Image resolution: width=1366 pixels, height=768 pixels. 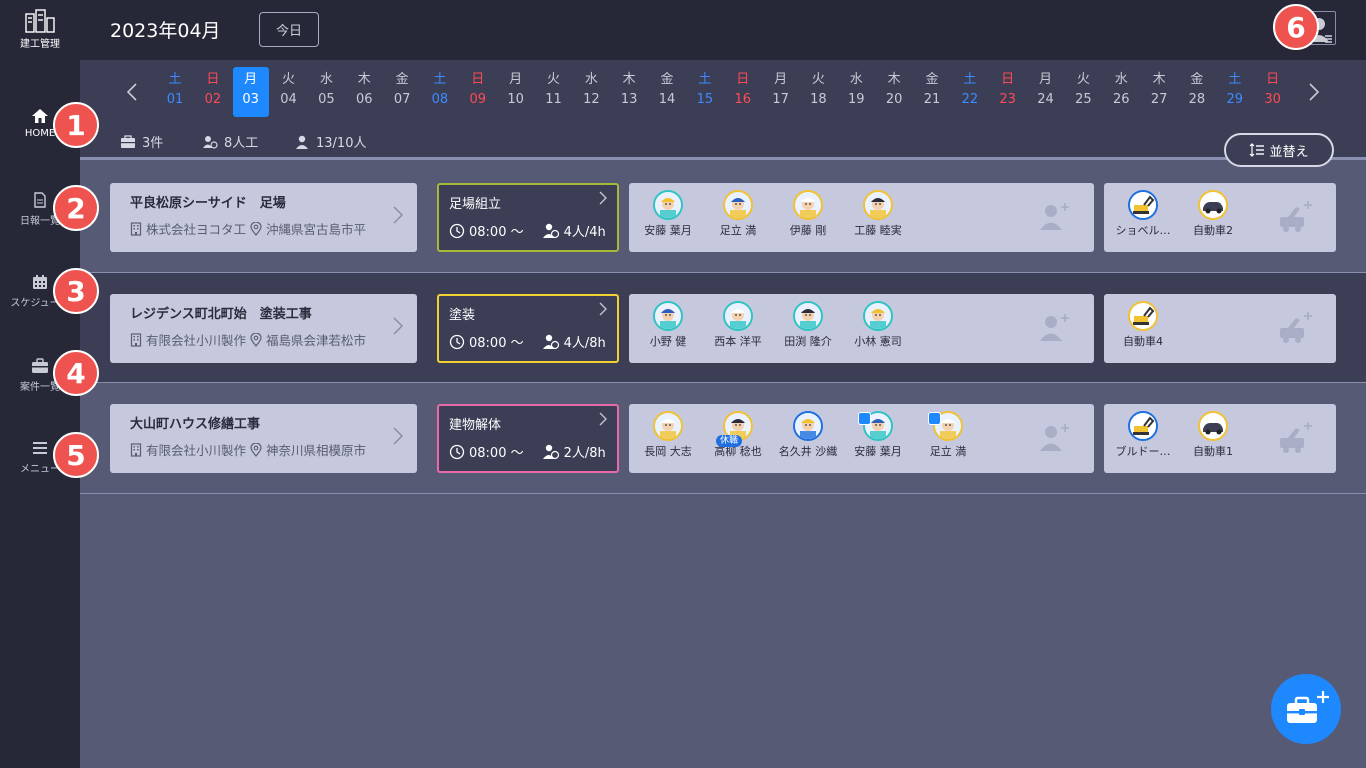 What do you see at coordinates (629, 92) in the screenshot?
I see `day-cell: 木 13` at bounding box center [629, 92].